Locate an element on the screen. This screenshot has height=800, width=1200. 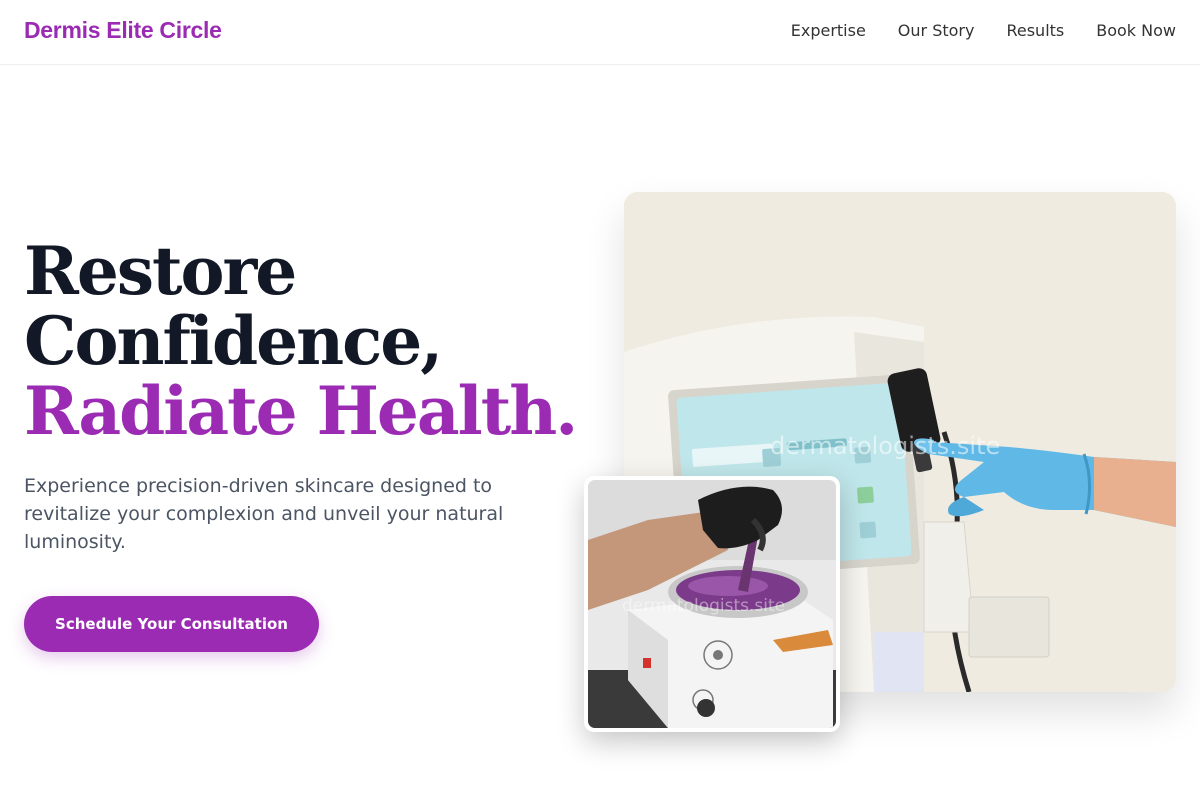
headline-line-1: Restore is located at coordinates (160, 271).